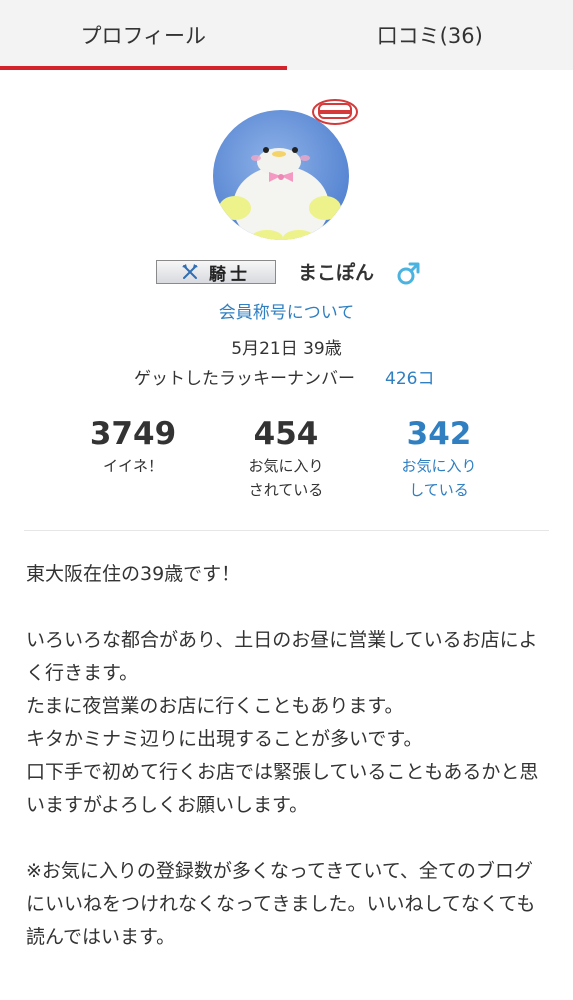 Image resolution: width=573 pixels, height=1000 pixels. I want to click on crossed-axes-icon, so click(190, 271).